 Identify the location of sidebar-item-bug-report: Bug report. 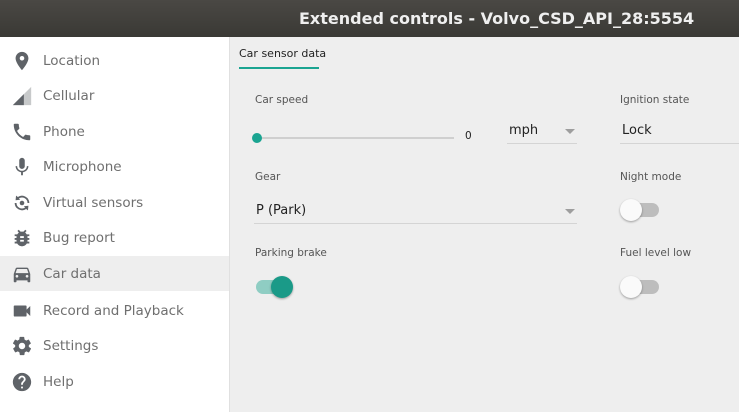
(114, 237).